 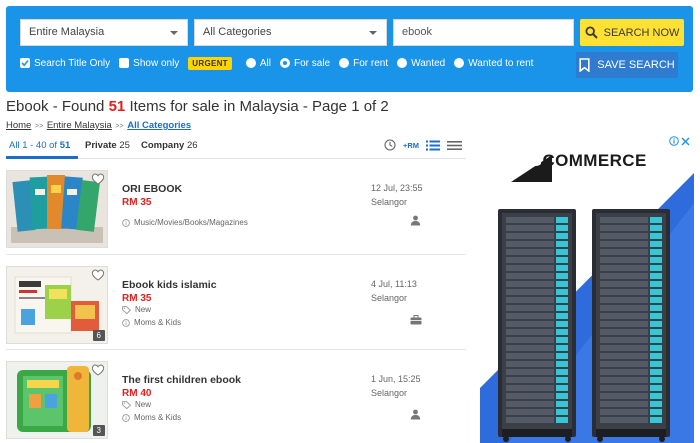 What do you see at coordinates (454, 145) in the screenshot?
I see `compact-view-icon` at bounding box center [454, 145].